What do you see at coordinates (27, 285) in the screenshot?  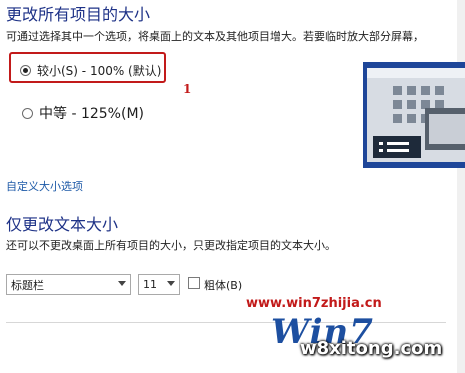 I see `item-select-value: 标题栏` at bounding box center [27, 285].